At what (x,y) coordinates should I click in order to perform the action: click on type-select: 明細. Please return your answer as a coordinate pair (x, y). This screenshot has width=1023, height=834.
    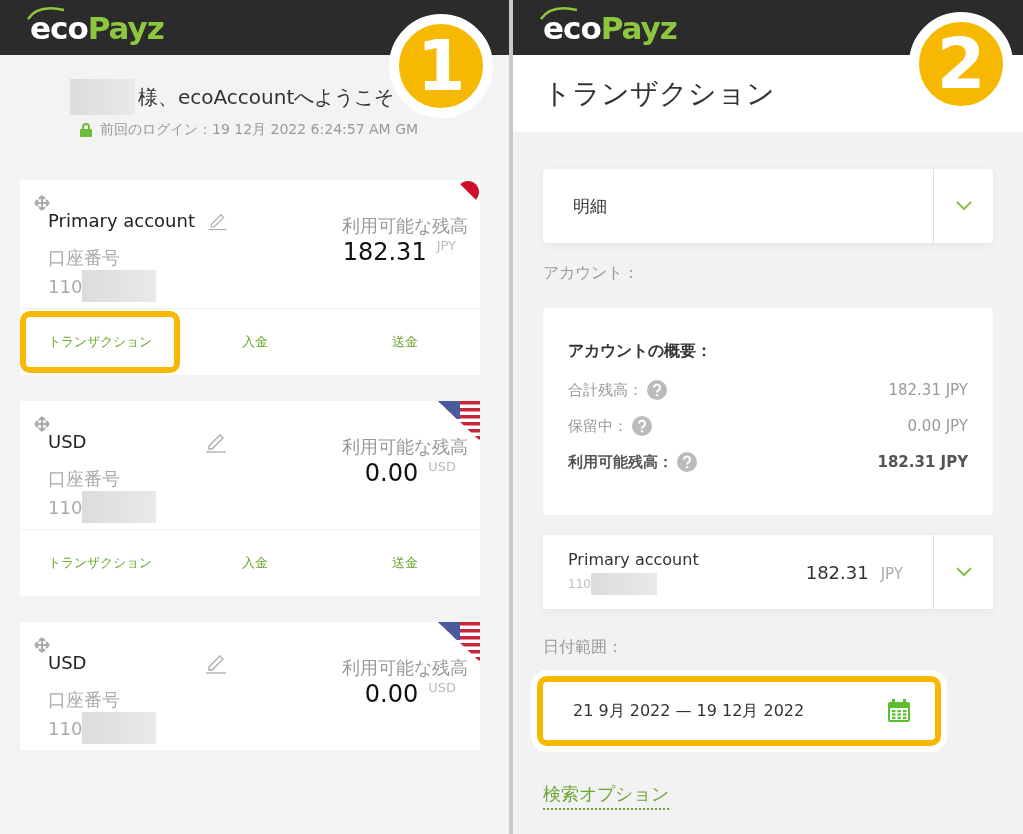
    Looking at the image, I should click on (768, 206).